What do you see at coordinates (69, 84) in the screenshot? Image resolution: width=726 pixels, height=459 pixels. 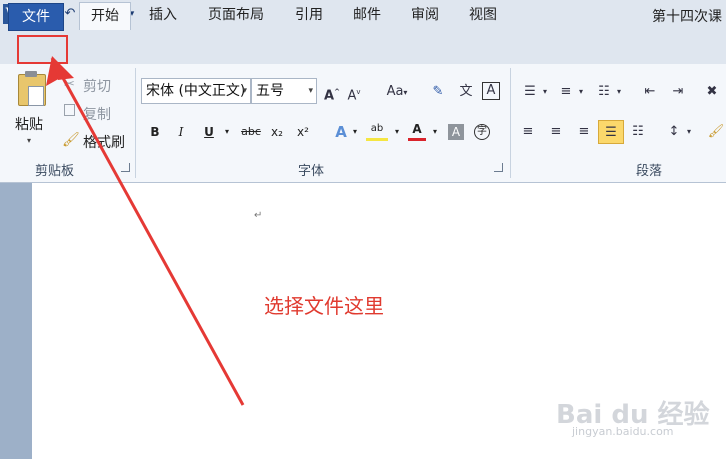 I see `cut-icon: ✂` at bounding box center [69, 84].